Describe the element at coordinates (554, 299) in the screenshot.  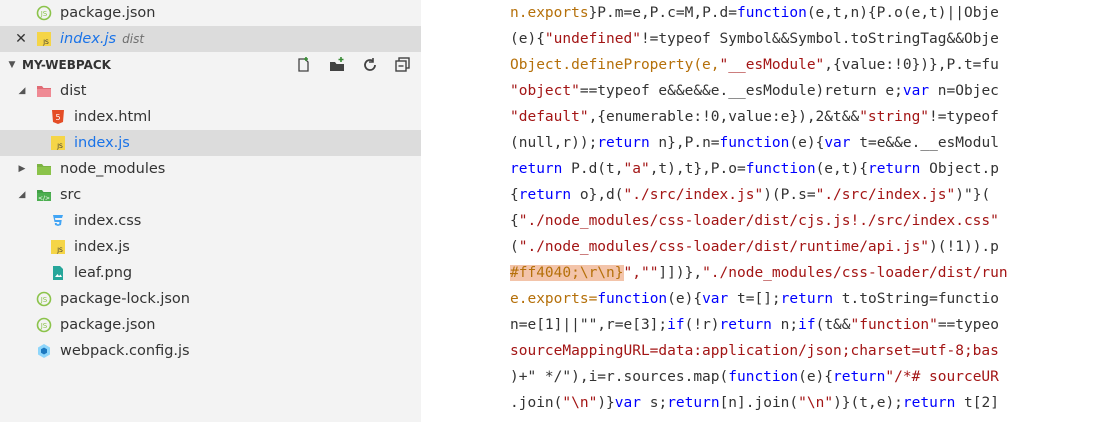
I see `code-token: e.exports=` at that location.